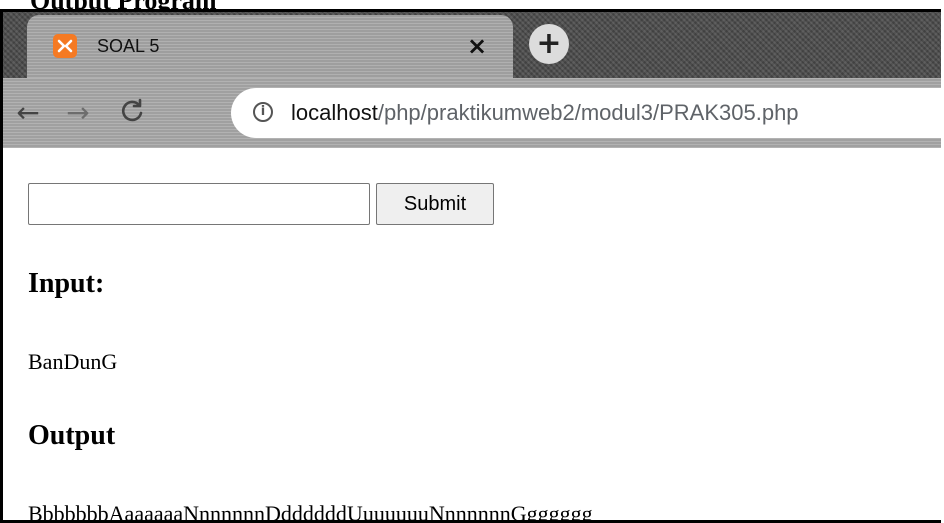 The image size is (944, 523). I want to click on tab-soal-5: SOAL 5 ×, so click(270, 51).